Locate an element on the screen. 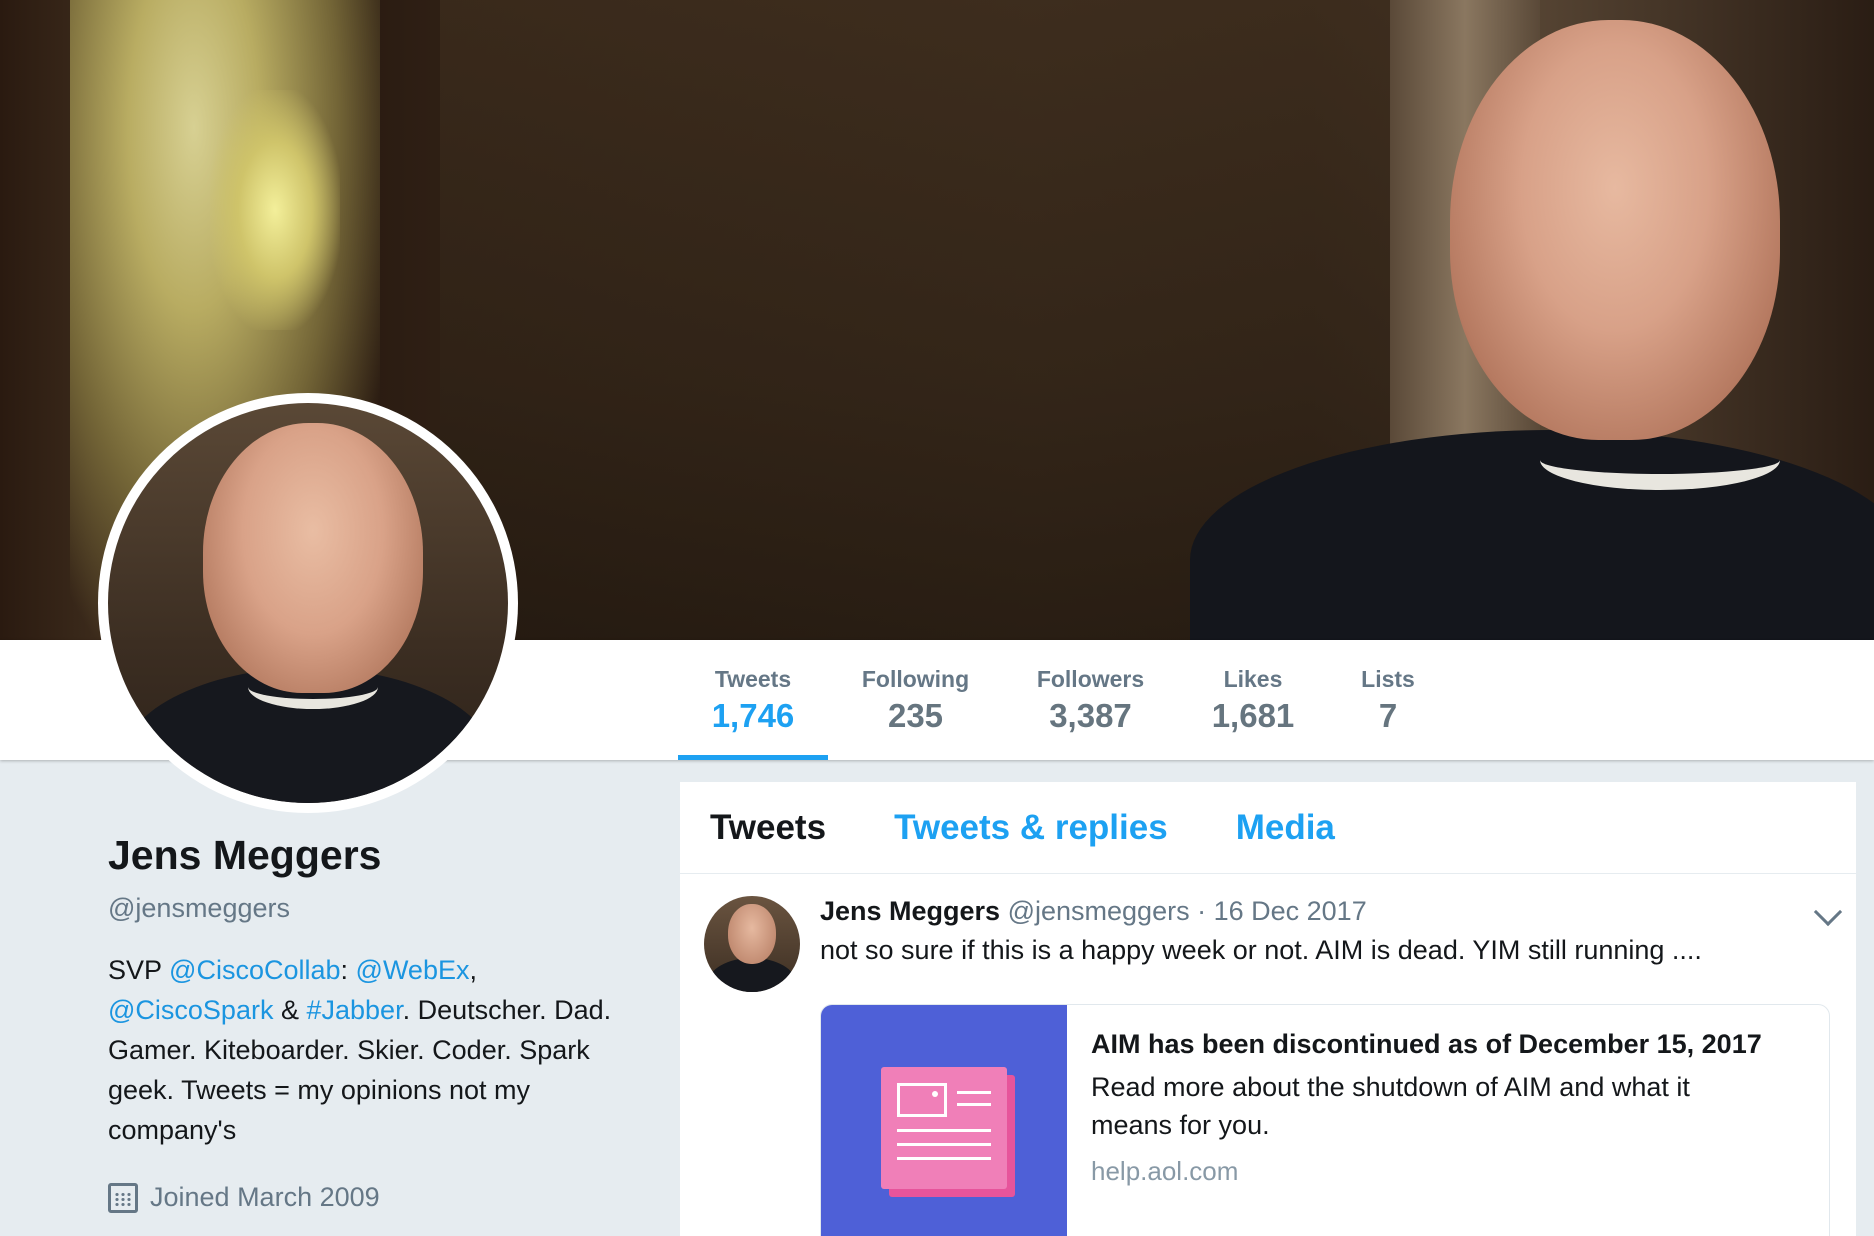 Image resolution: width=1874 pixels, height=1236 pixels. profile-joined: Joined March 2009 is located at coordinates (378, 1197).